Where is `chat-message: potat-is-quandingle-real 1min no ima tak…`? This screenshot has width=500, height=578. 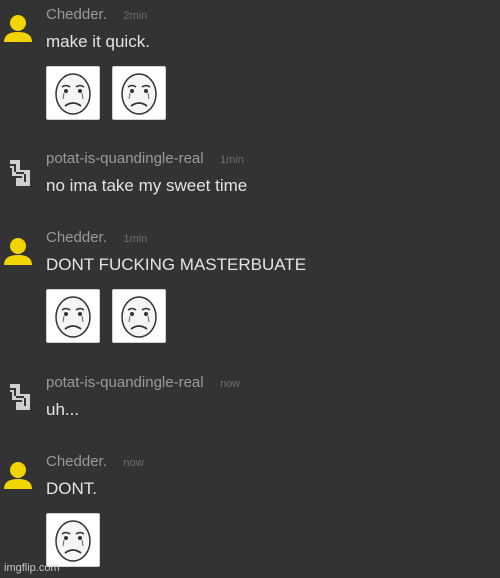
chat-message: potat-is-quandingle-real 1min no ima tak… is located at coordinates (250, 178).